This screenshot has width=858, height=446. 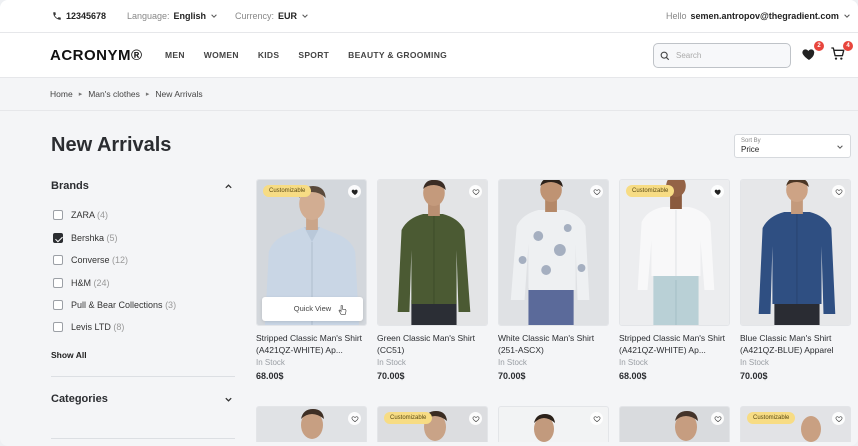 What do you see at coordinates (88, 327) in the screenshot?
I see `brand-filter-levis: Levis LTD (8)` at bounding box center [88, 327].